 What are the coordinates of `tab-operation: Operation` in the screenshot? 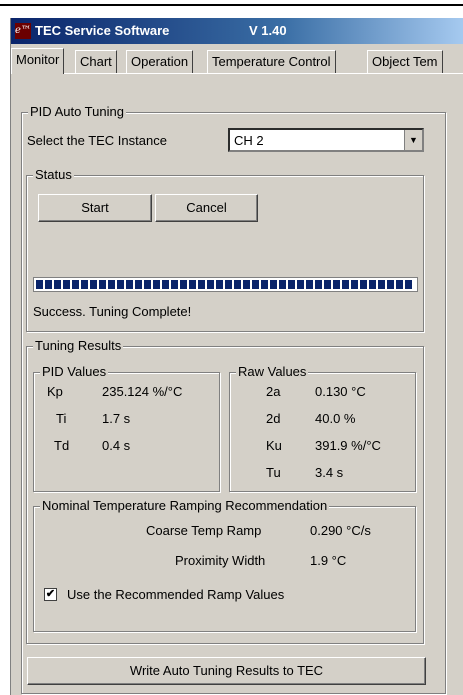 It's located at (160, 61).